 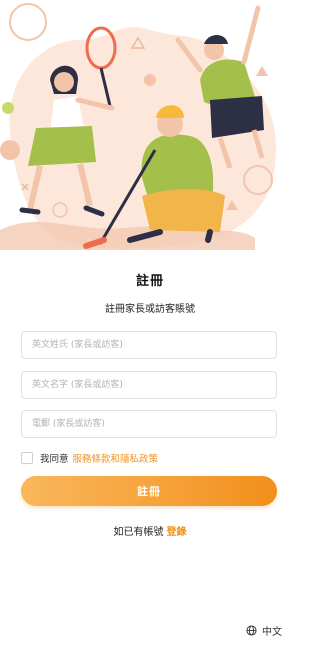 What do you see at coordinates (251, 630) in the screenshot?
I see `globe-icon` at bounding box center [251, 630].